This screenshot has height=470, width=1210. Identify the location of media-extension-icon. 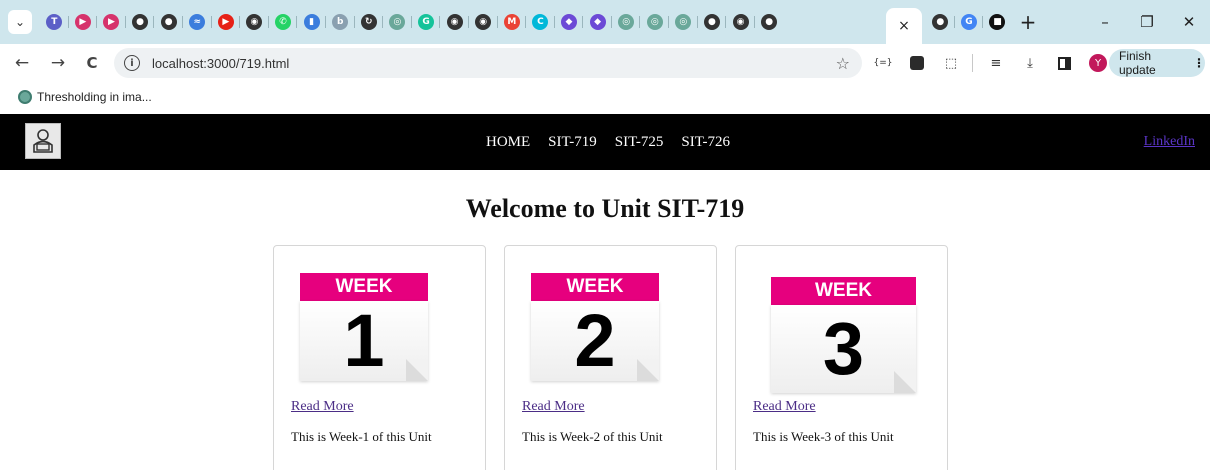
(917, 63).